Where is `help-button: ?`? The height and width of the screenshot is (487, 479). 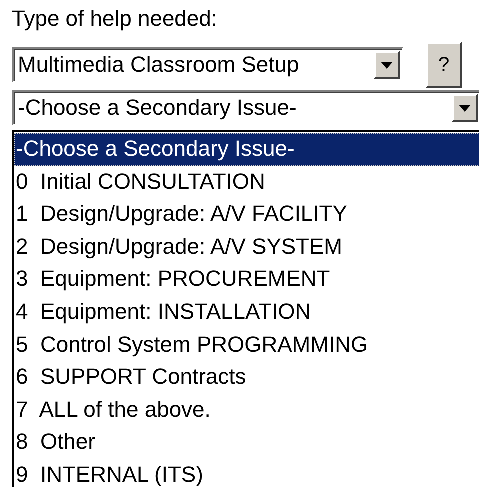
help-button: ? is located at coordinates (444, 65).